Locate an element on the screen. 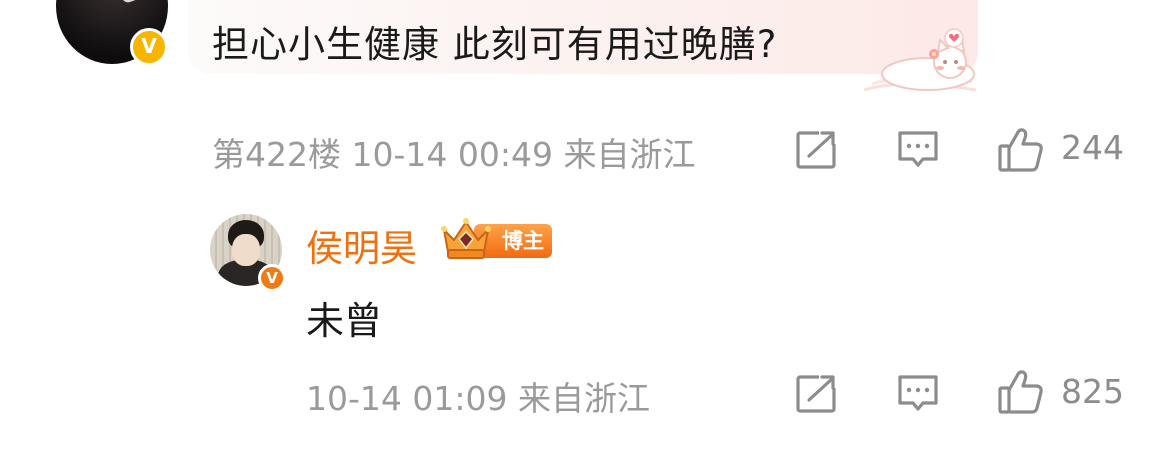 This screenshot has height=451, width=1170. comment-meta: 第422楼 10-14 00:49 来自浙江 is located at coordinates (453, 152).